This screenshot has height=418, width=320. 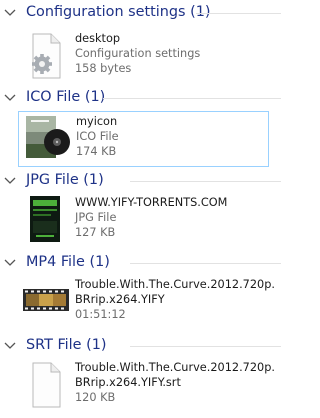 What do you see at coordinates (66, 97) in the screenshot?
I see `group-title: ICO File (1)` at bounding box center [66, 97].